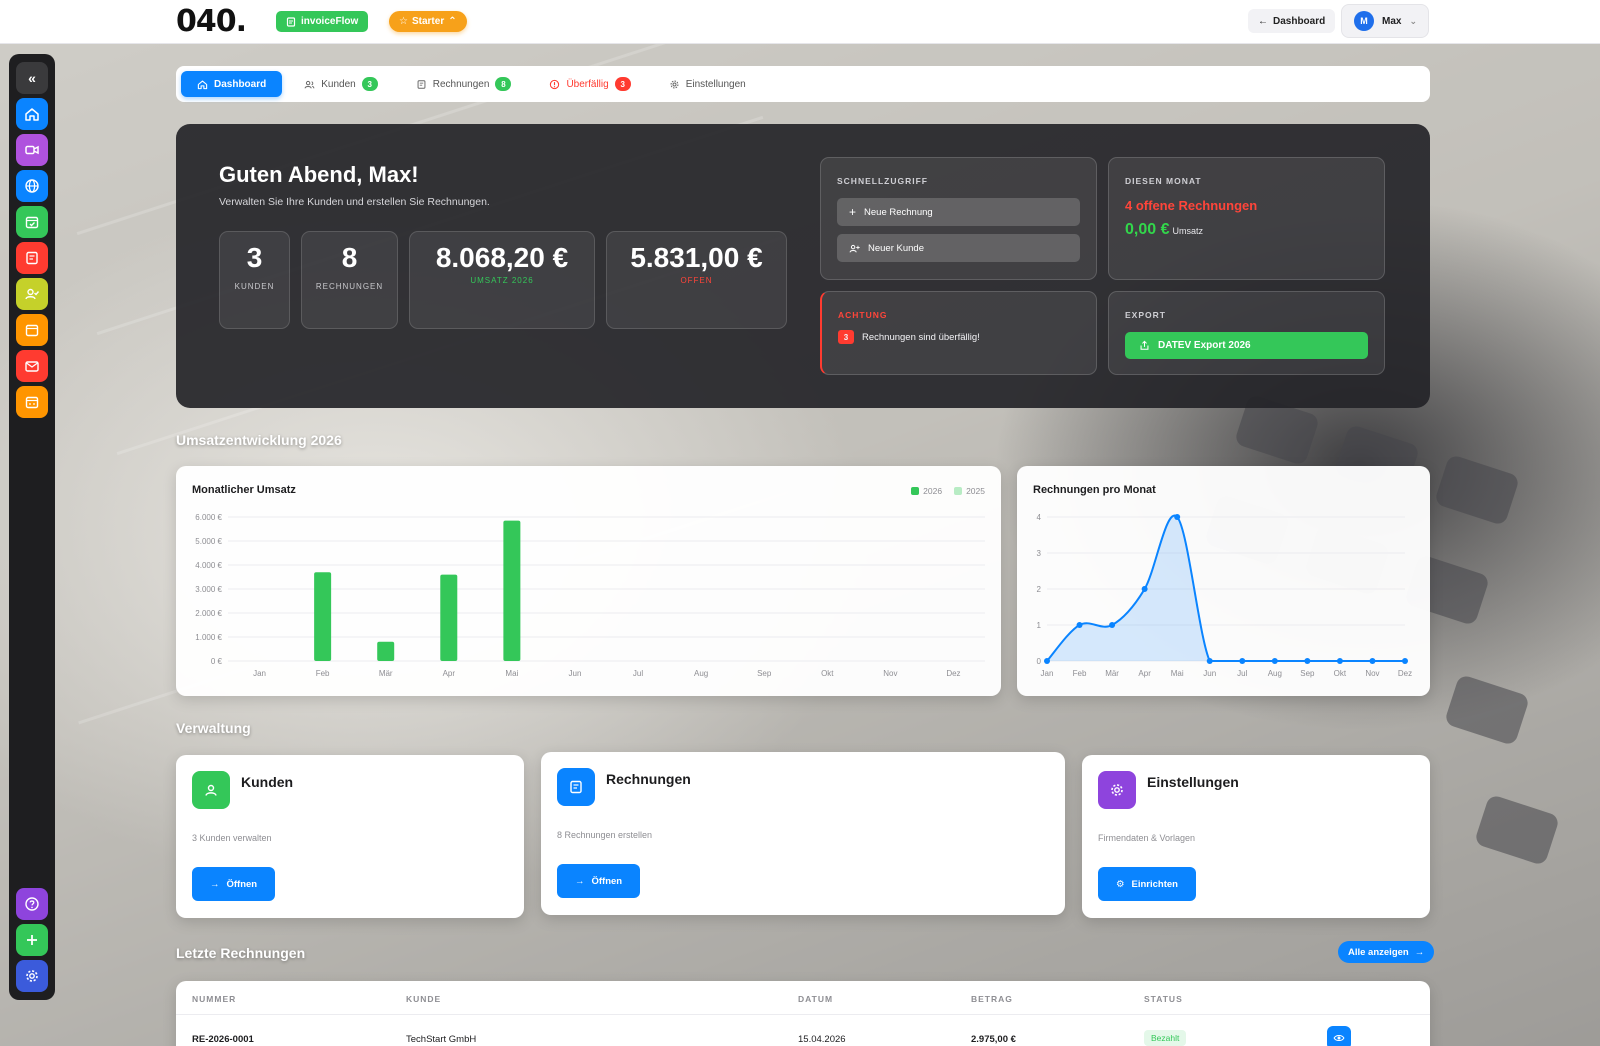 The width and height of the screenshot is (1600, 1046). Describe the element at coordinates (449, 617) in the screenshot. I see `bar-2026-apr` at that location.